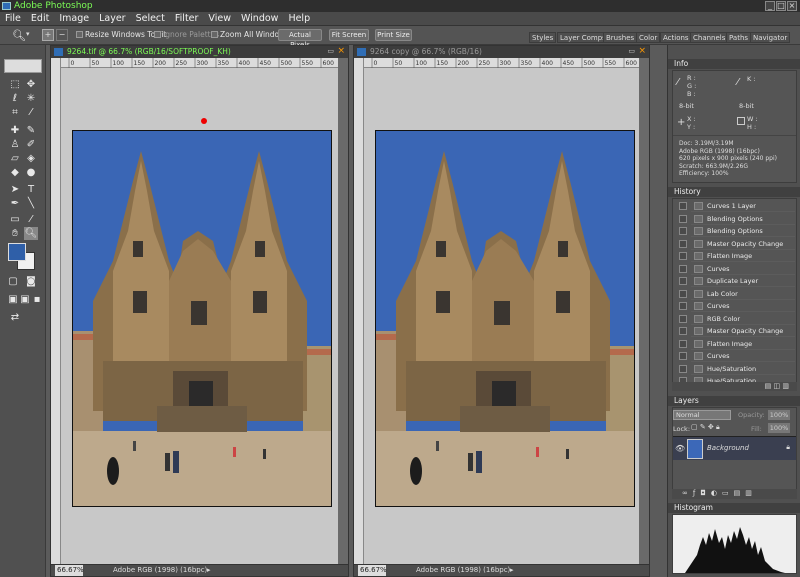 The width and height of the screenshot is (800, 577). What do you see at coordinates (31, 203) in the screenshot?
I see `line-tool-icon: ╲` at bounding box center [31, 203].